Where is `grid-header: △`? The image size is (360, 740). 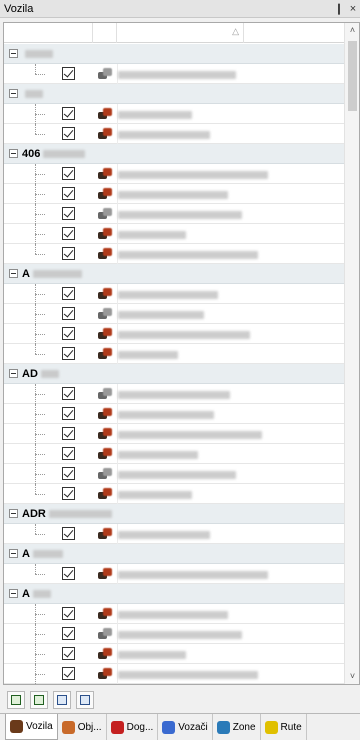 grid-header: △ is located at coordinates (174, 33).